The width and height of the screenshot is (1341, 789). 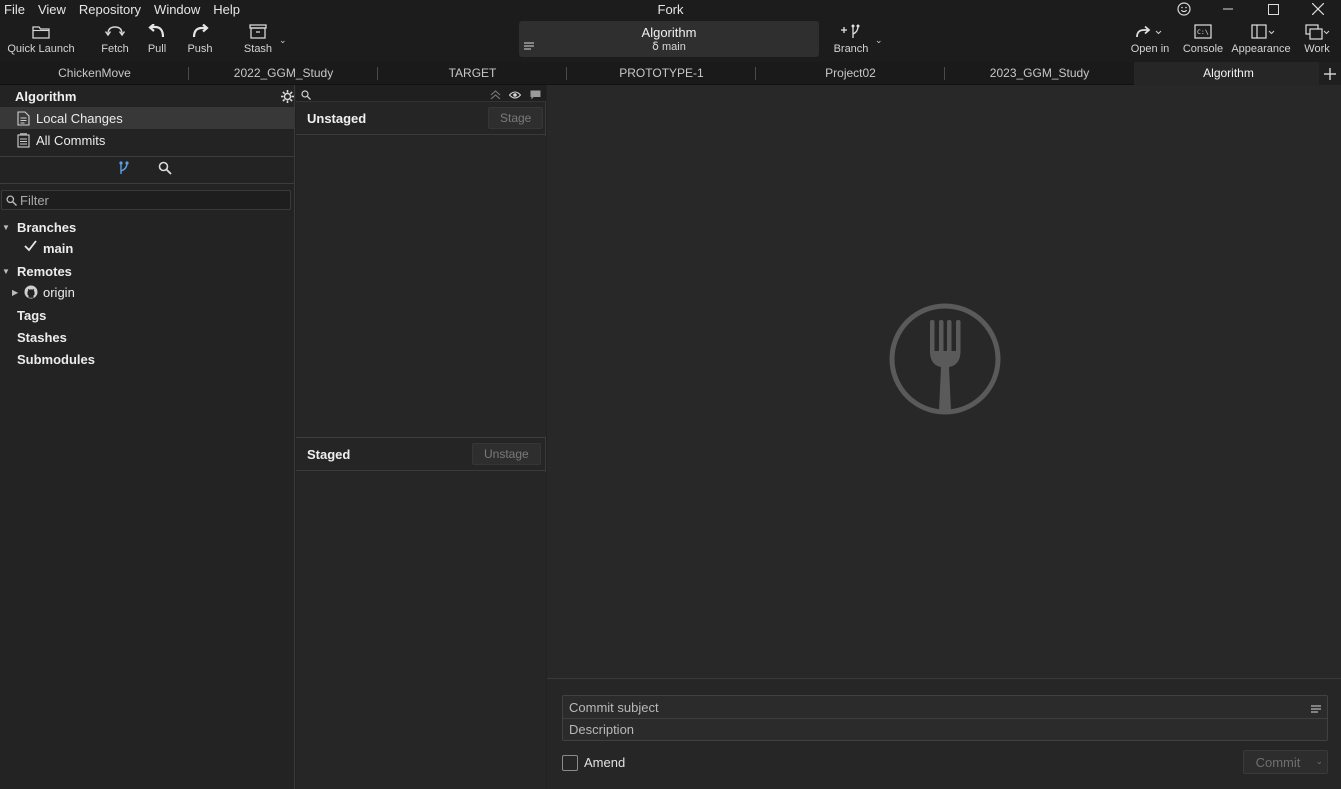 What do you see at coordinates (258, 41) in the screenshot?
I see `stash-button: Stash` at bounding box center [258, 41].